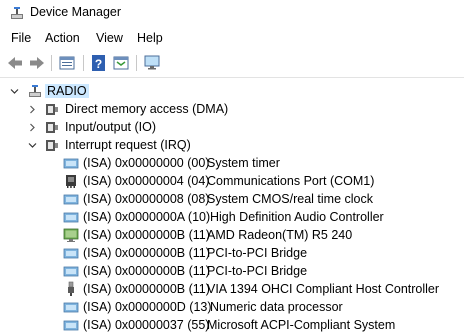 The image size is (464, 334). I want to click on irq-id: (ISA) 0x0000000D (13), so click(147, 307).